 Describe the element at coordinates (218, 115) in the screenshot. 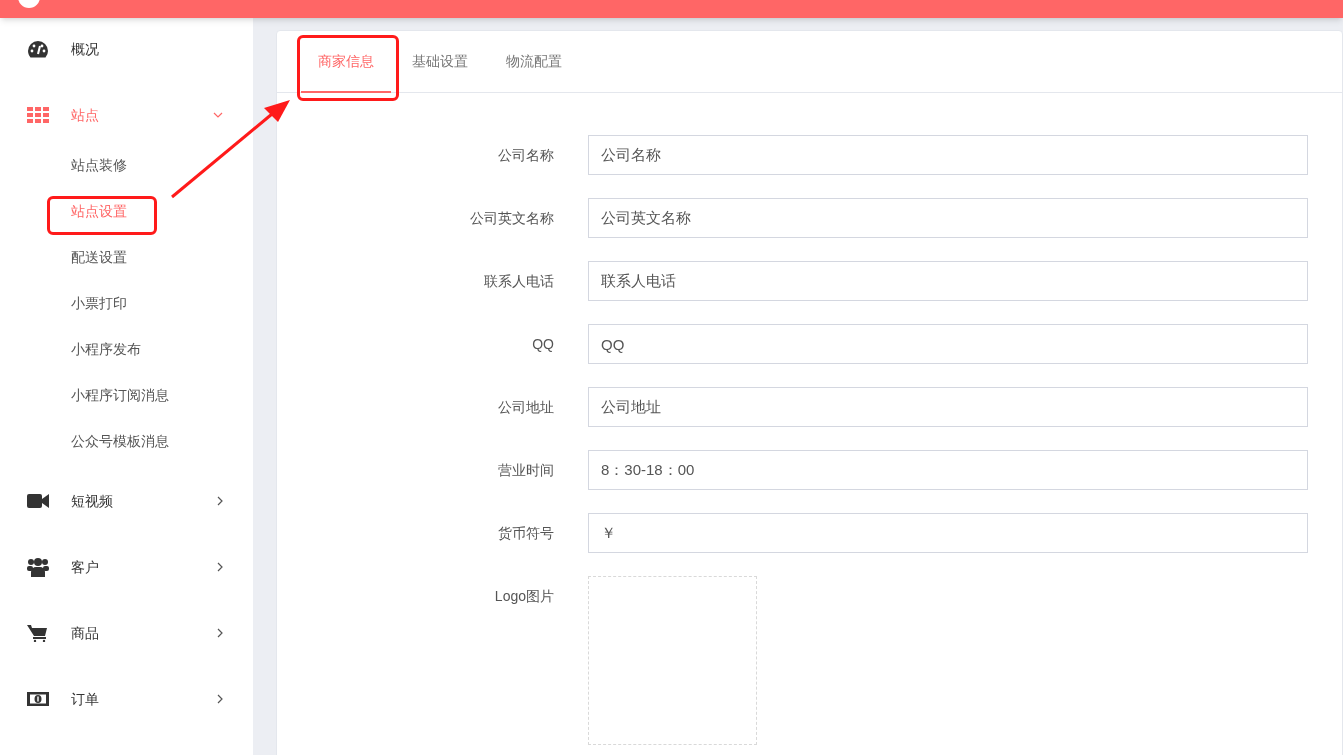

I see `chevron-down-icon` at that location.